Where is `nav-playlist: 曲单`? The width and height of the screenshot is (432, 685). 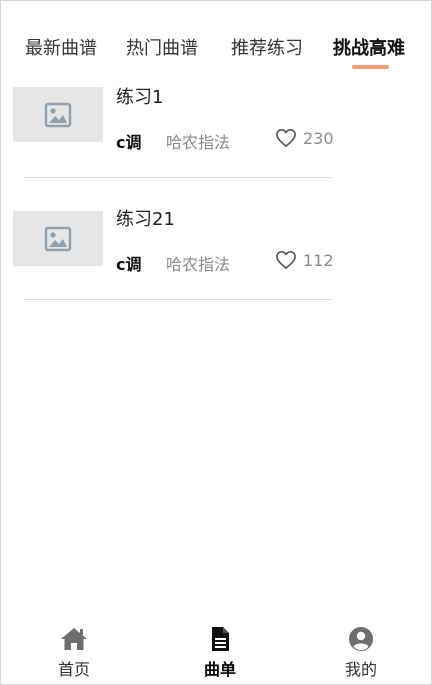 nav-playlist: 曲单 is located at coordinates (220, 654).